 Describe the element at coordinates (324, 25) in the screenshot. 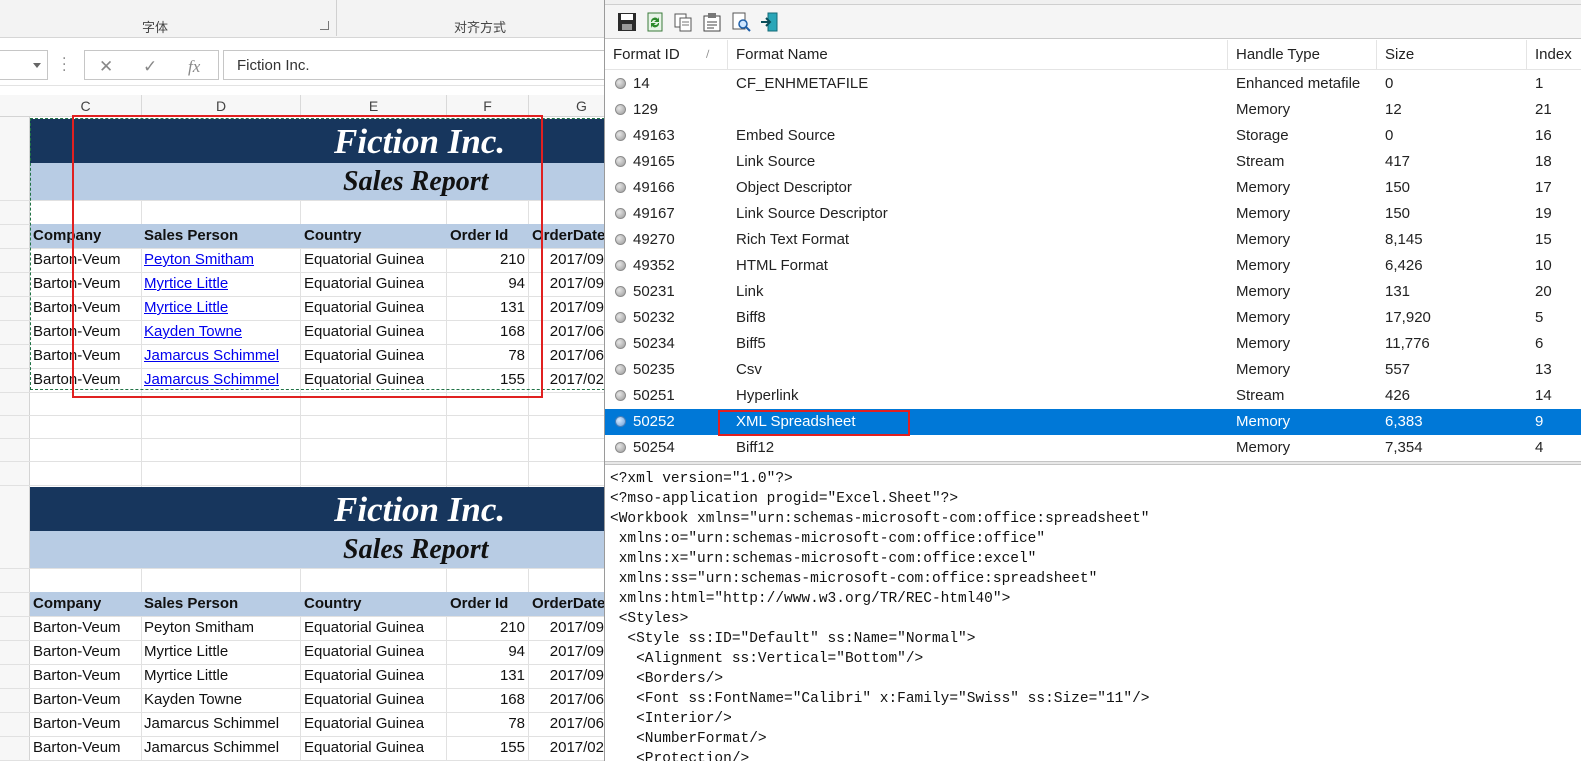

I see `font-dialog-launcher-icon` at that location.